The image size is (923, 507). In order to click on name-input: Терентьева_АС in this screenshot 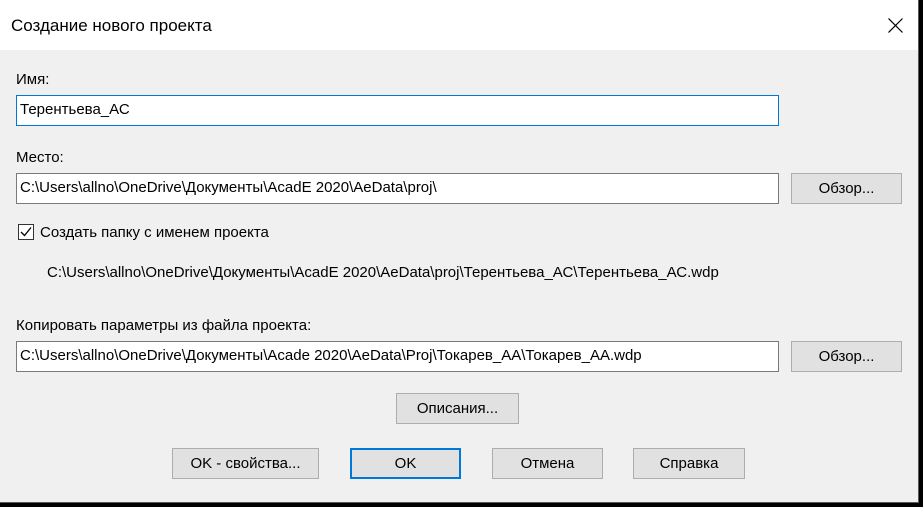, I will do `click(397, 110)`.